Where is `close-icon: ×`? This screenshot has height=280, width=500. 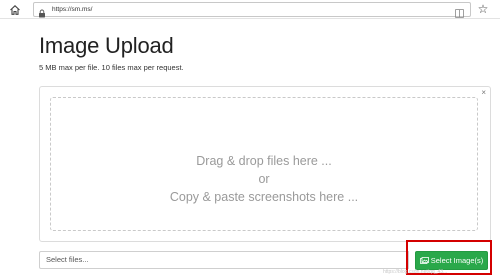
close-icon: × is located at coordinates (483, 93).